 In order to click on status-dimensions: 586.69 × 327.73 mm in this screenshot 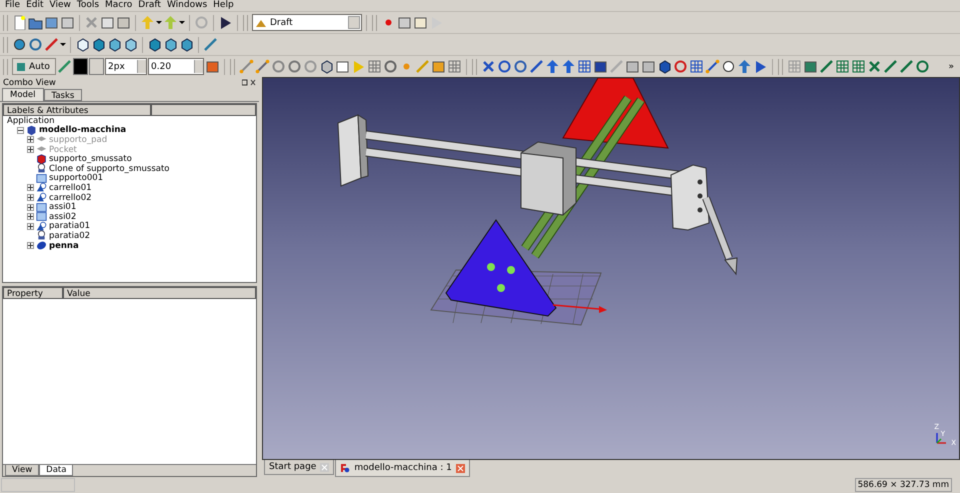, I will do `click(903, 485)`.